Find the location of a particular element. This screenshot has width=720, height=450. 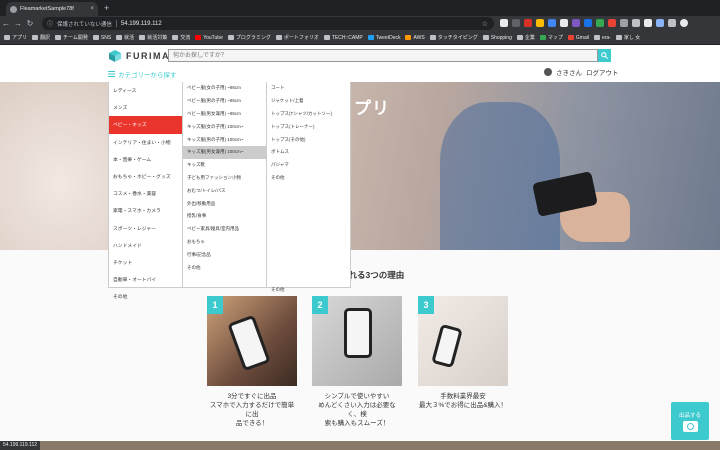

profile-avatar is located at coordinates (684, 23).